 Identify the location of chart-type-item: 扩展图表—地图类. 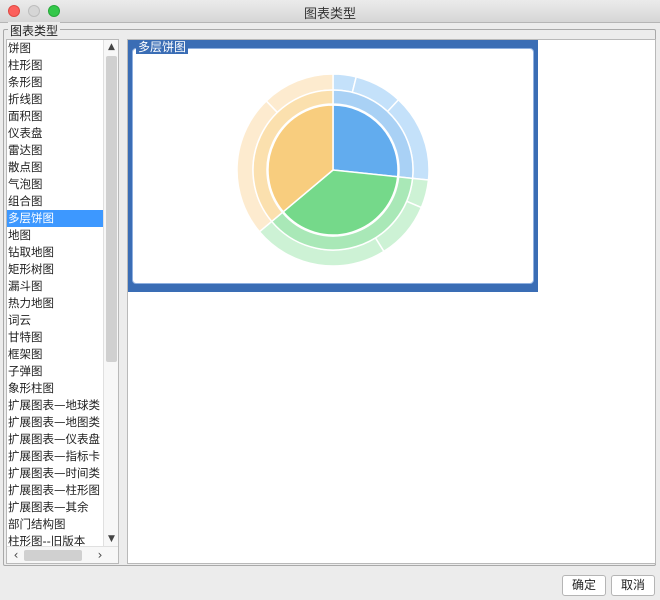
(55, 422).